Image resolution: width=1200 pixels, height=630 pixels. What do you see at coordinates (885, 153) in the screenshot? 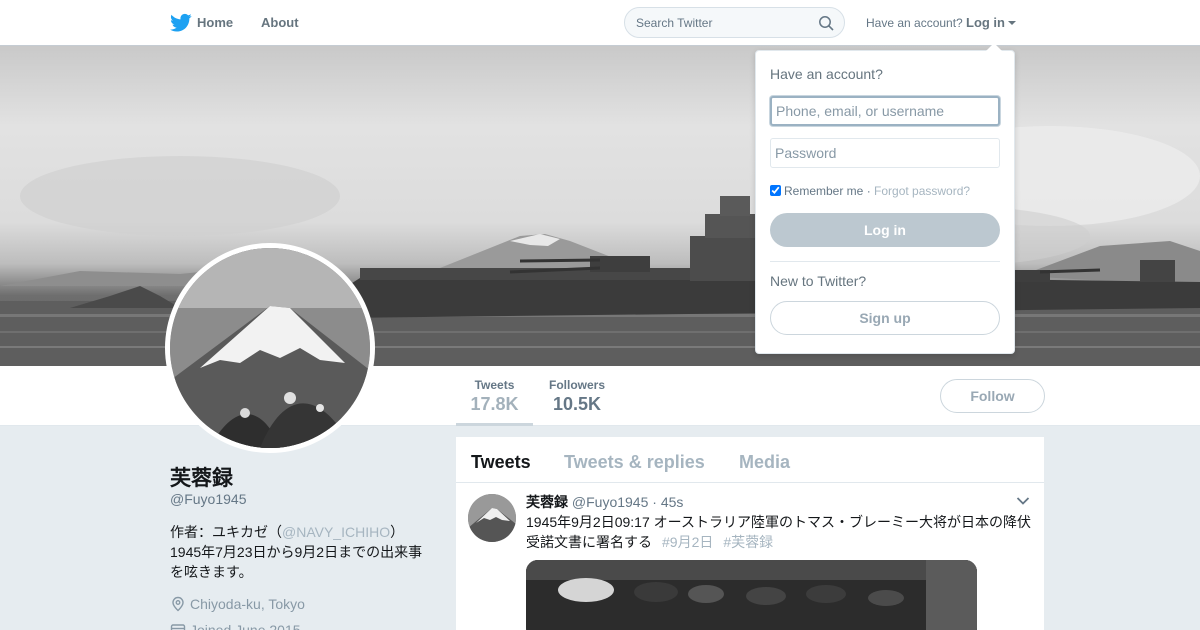
I see `password-field` at bounding box center [885, 153].